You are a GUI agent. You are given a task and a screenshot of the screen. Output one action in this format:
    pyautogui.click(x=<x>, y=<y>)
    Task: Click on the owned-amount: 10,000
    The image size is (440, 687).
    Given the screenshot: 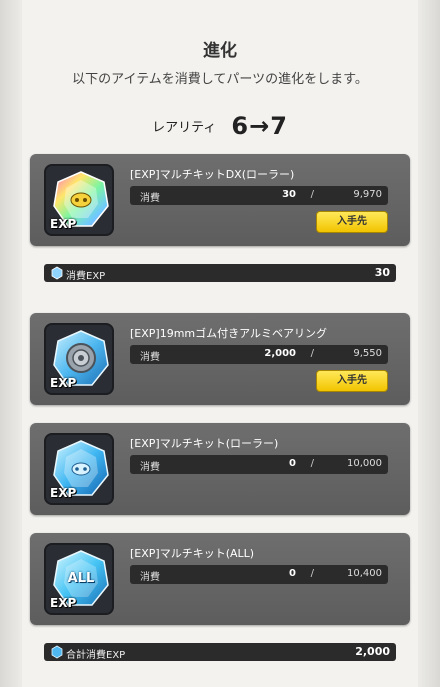 What is the action you would take?
    pyautogui.click(x=364, y=463)
    